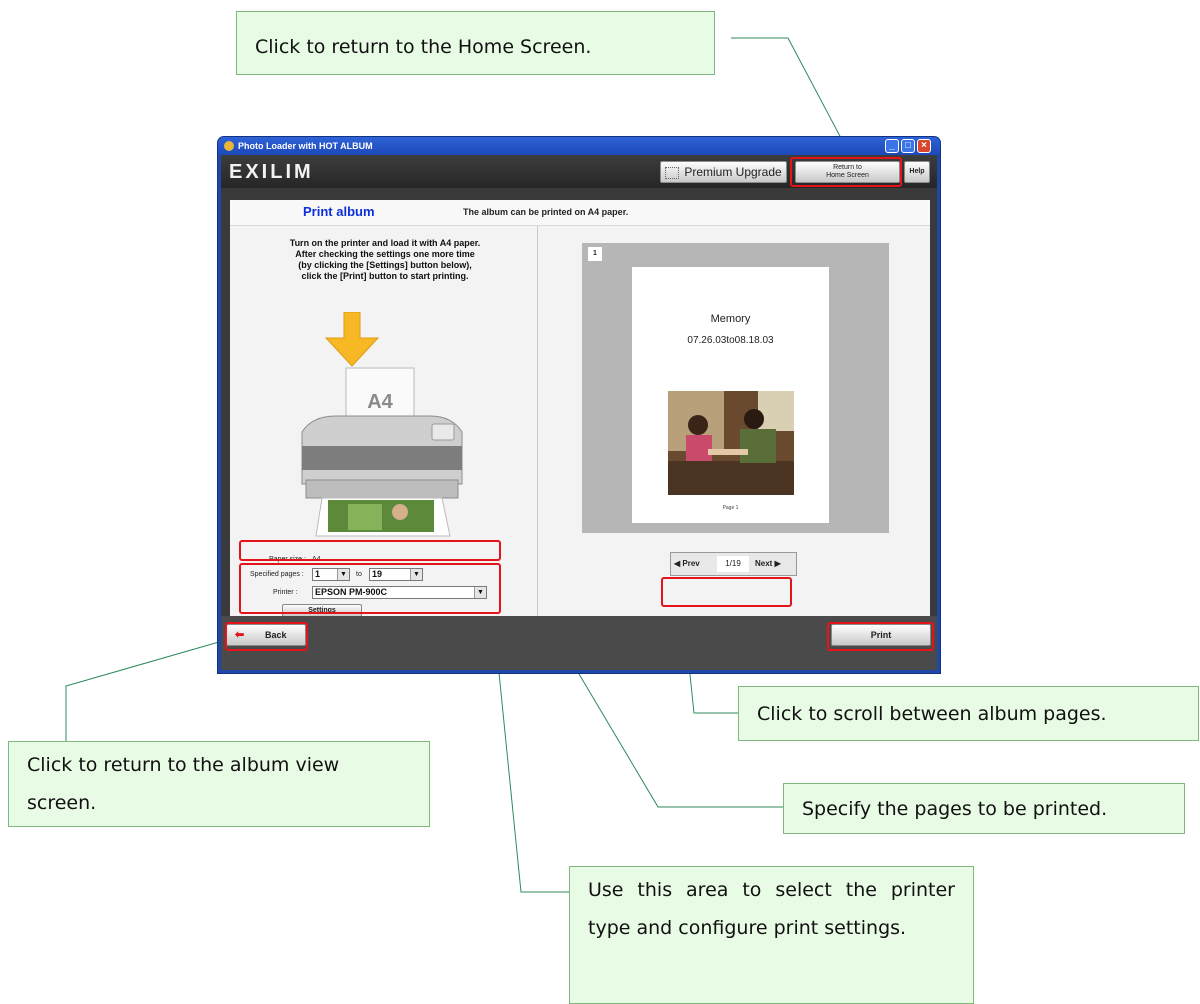 The width and height of the screenshot is (1200, 1004). Describe the element at coordinates (595, 254) in the screenshot. I see `preview-page-number: 1` at that location.